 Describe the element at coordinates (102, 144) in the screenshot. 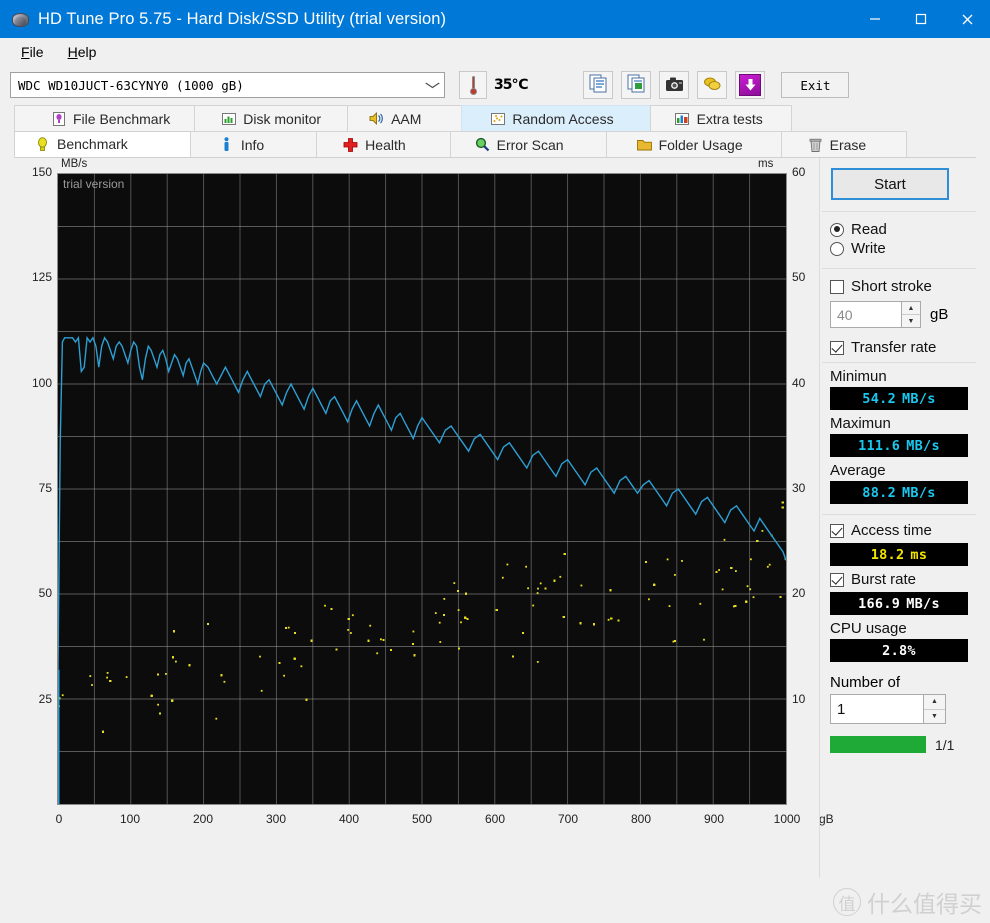

I see `tab-benchmark: Benchmark` at that location.